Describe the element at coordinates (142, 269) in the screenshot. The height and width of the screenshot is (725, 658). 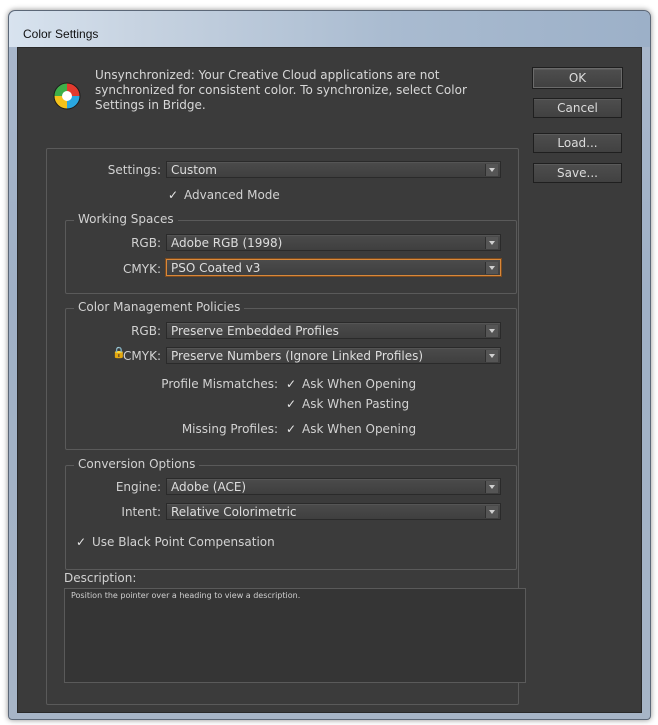
I see `ws-cmyk-label: CMYK:` at that location.